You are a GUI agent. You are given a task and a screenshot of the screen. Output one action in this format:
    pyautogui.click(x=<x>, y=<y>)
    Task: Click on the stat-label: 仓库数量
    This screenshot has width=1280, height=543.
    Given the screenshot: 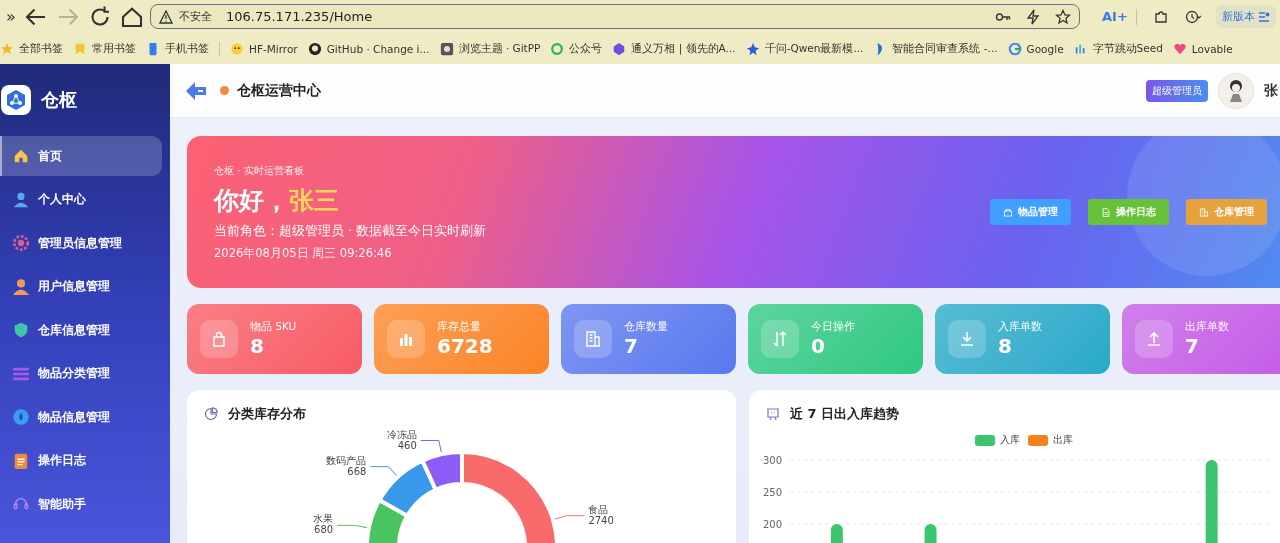 What is the action you would take?
    pyautogui.click(x=646, y=327)
    